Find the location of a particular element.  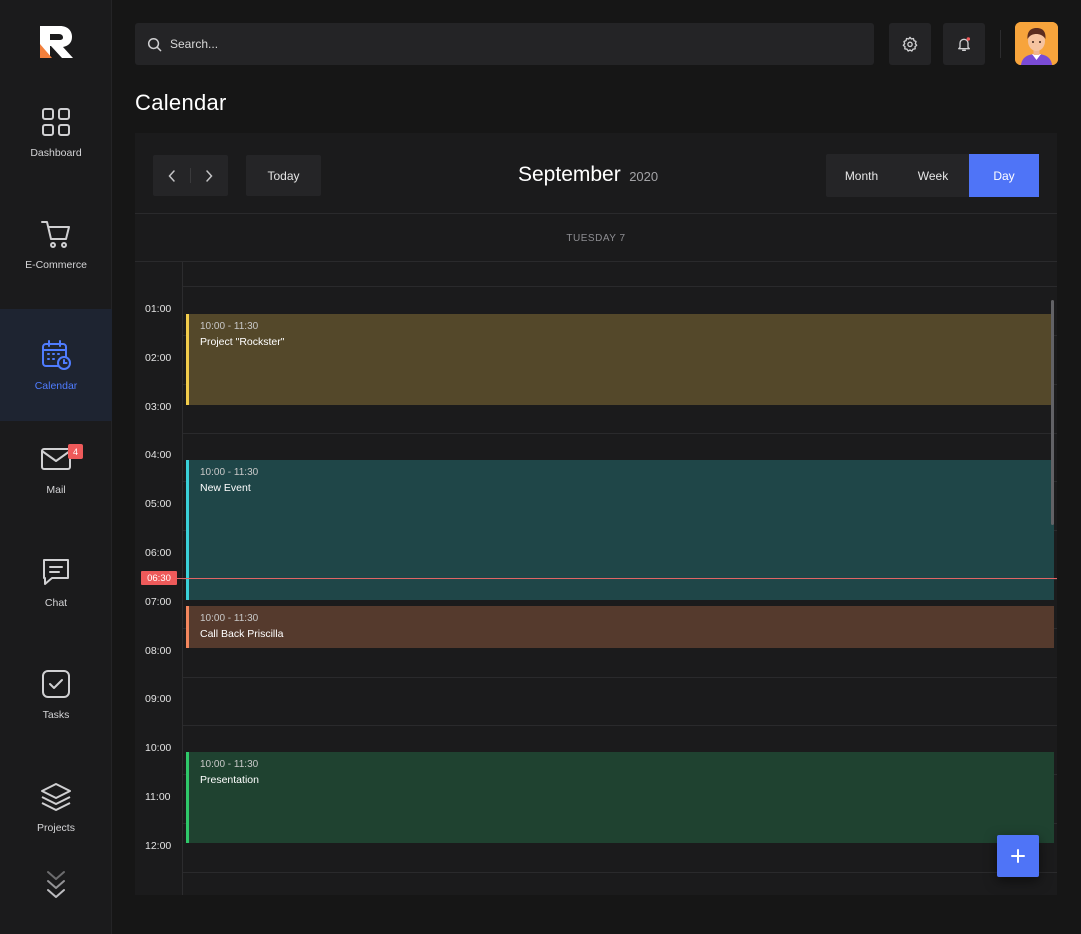

brand-logo is located at coordinates (56, 42).